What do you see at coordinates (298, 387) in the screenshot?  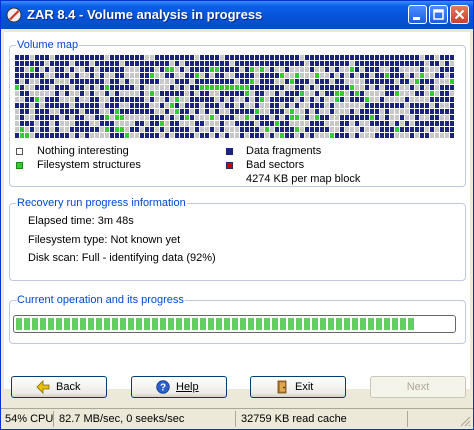 I see `exit-button: Exit` at bounding box center [298, 387].